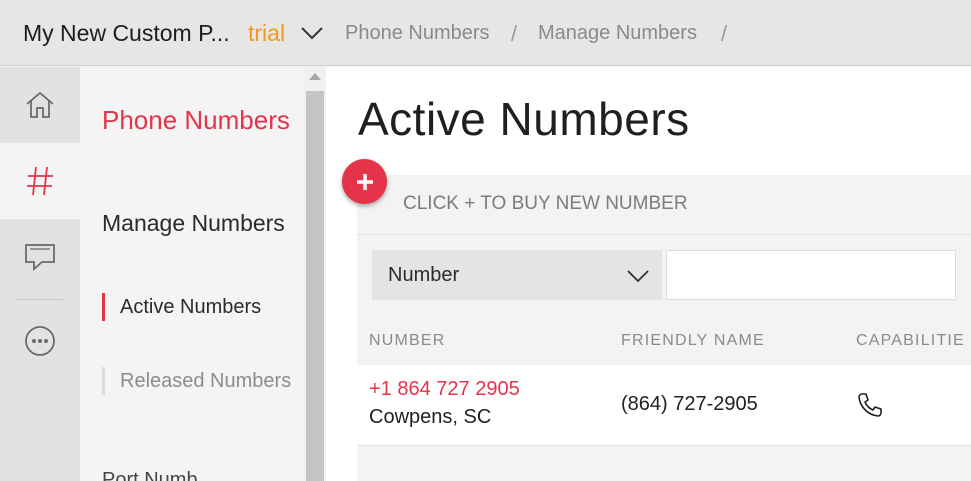  I want to click on rail-item-messaging, so click(40, 257).